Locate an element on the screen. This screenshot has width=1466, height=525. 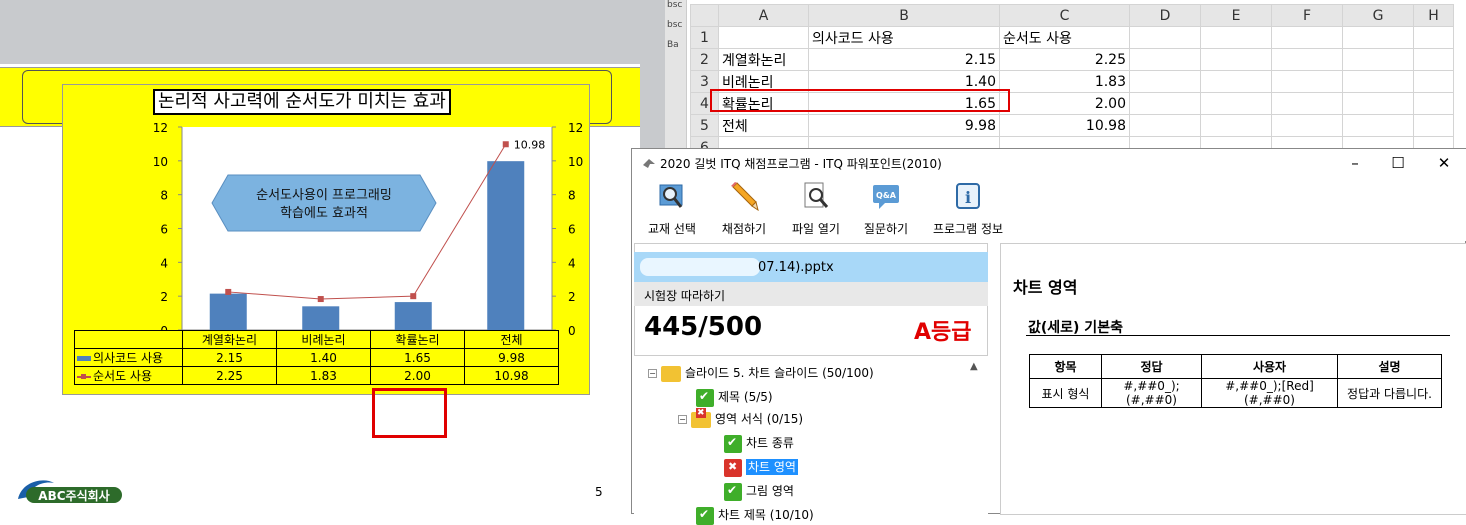
select-all-corner is located at coordinates (704, 15).